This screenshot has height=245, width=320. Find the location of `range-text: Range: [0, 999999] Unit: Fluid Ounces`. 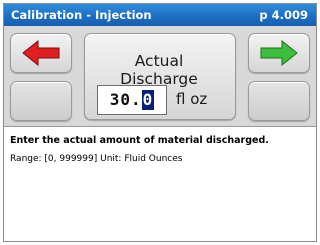

range-text: Range: [0, 999999] Unit: Fluid Ounces is located at coordinates (96, 159).